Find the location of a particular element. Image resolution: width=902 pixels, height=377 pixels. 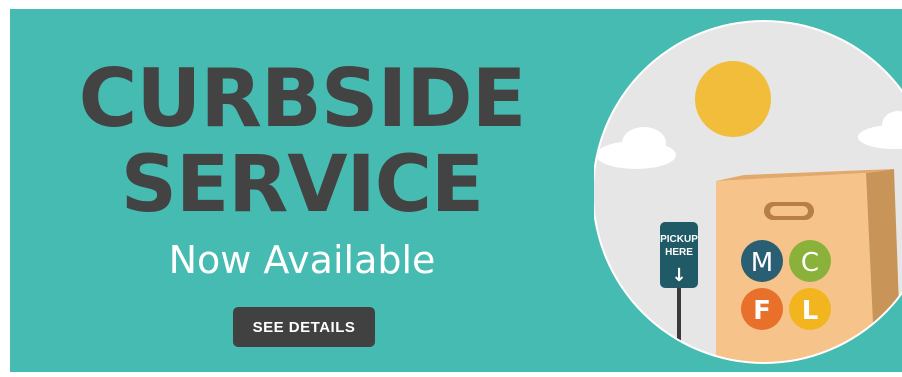

down-arrow-icon: ↓ is located at coordinates (678, 275).